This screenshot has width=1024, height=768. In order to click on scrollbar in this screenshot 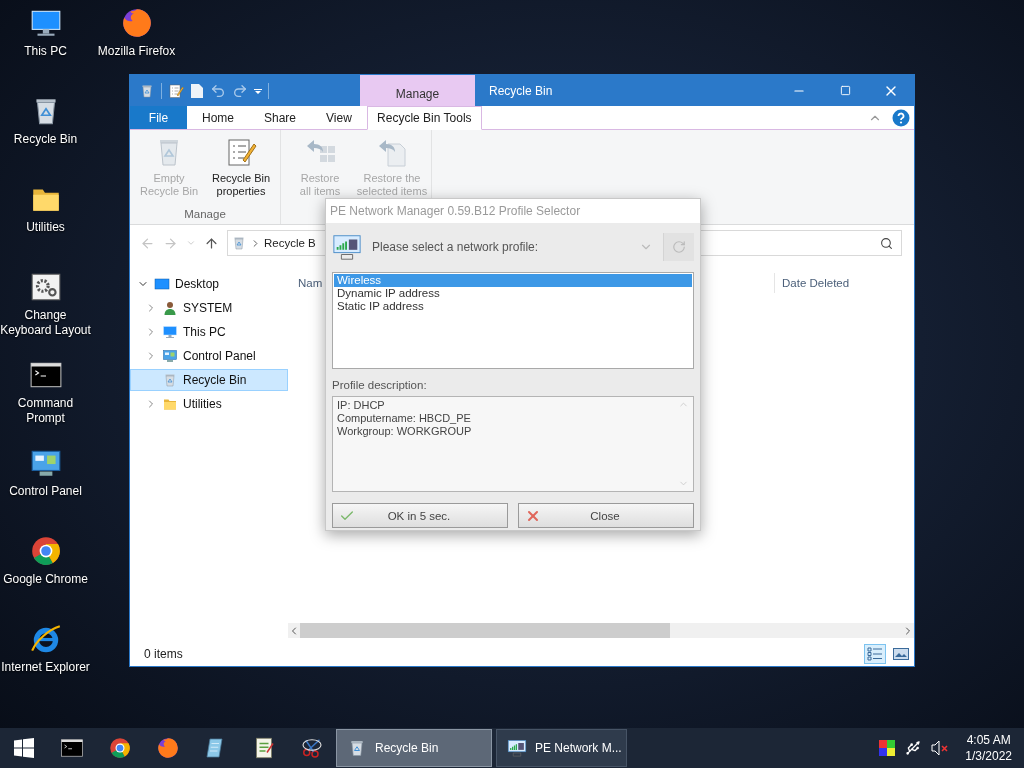, I will do `click(601, 630)`.